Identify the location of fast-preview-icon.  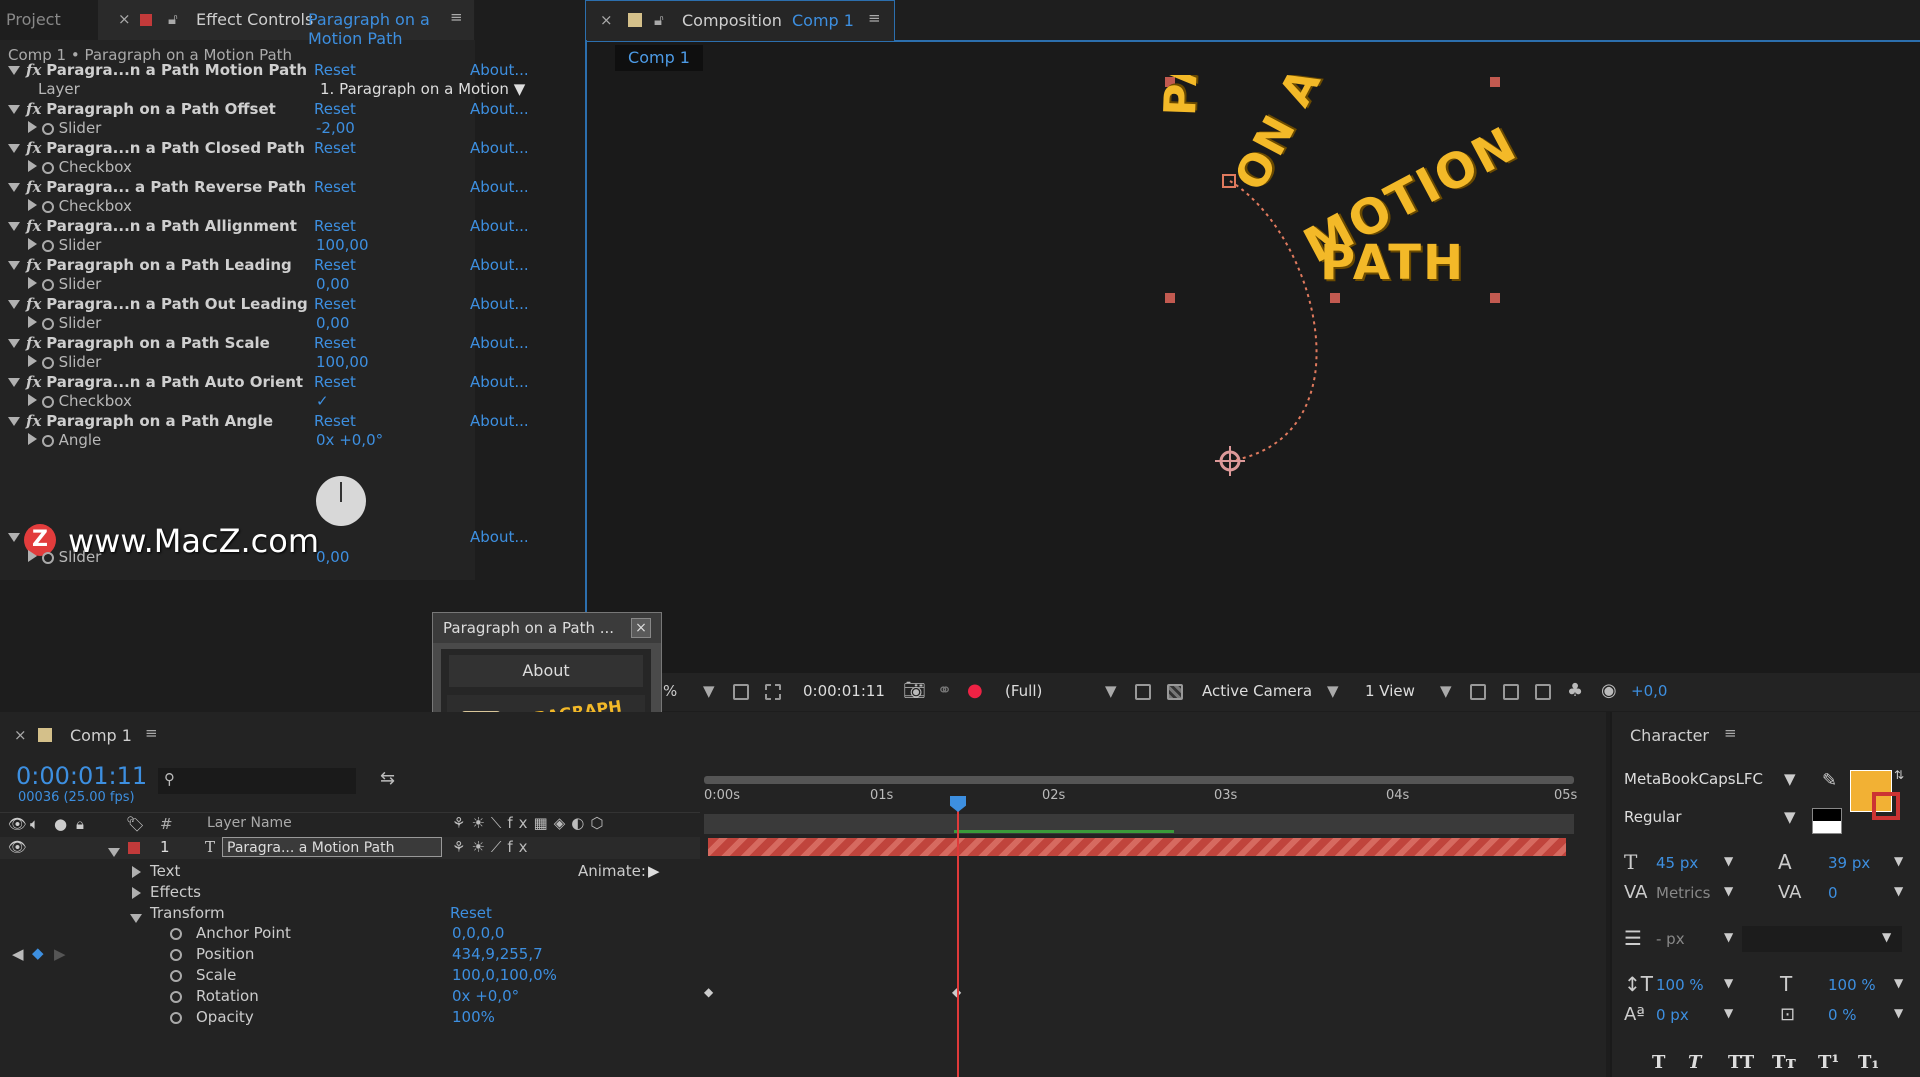
(1511, 692).